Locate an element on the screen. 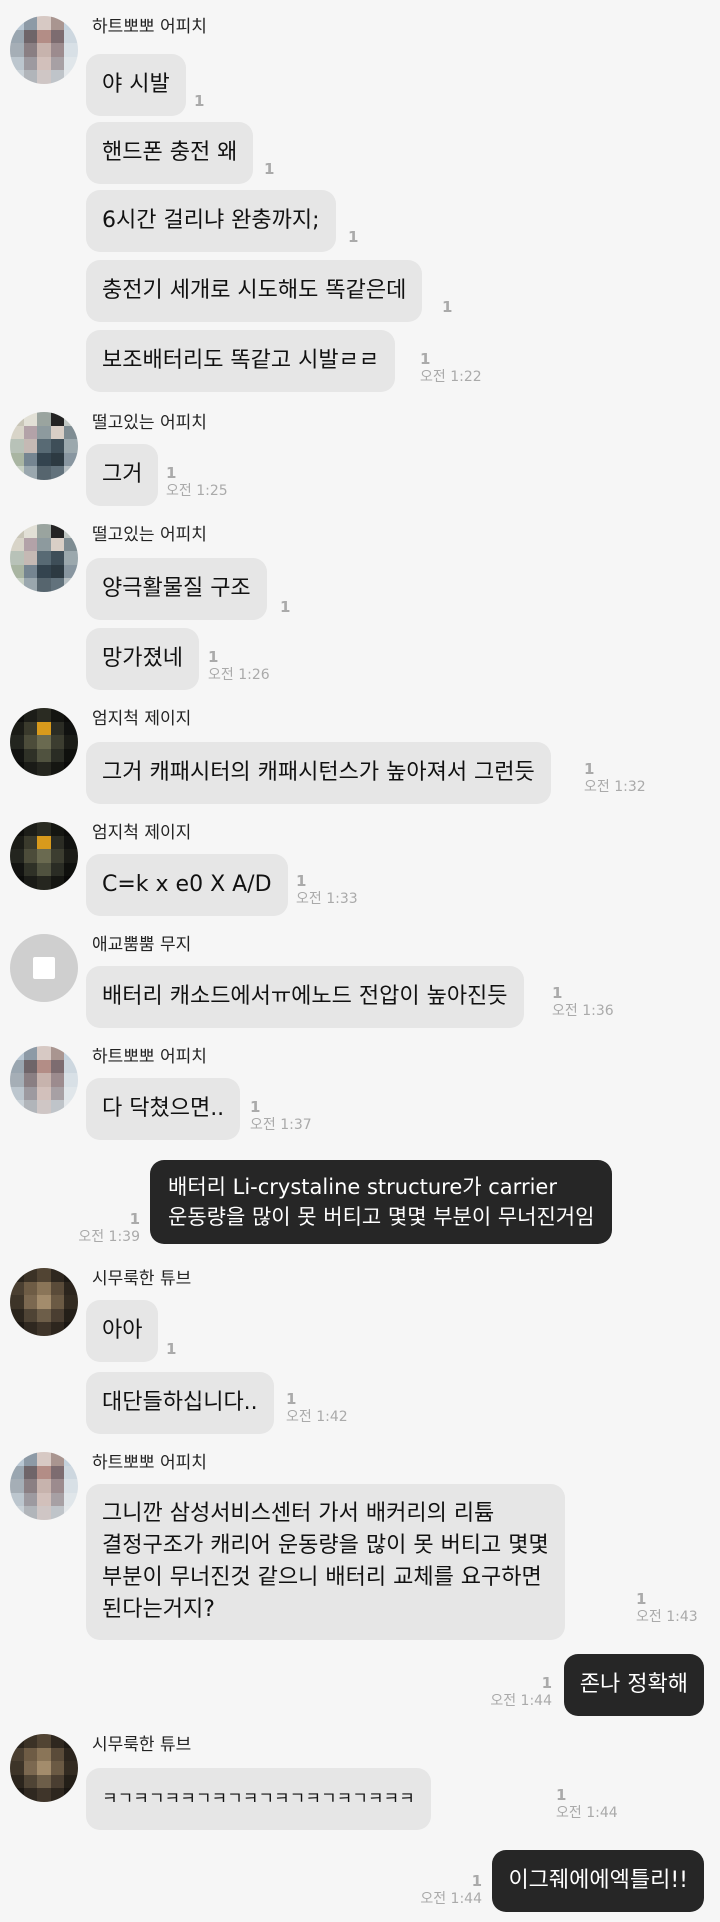  message-meta: 1 오전 1:36 is located at coordinates (583, 1002).